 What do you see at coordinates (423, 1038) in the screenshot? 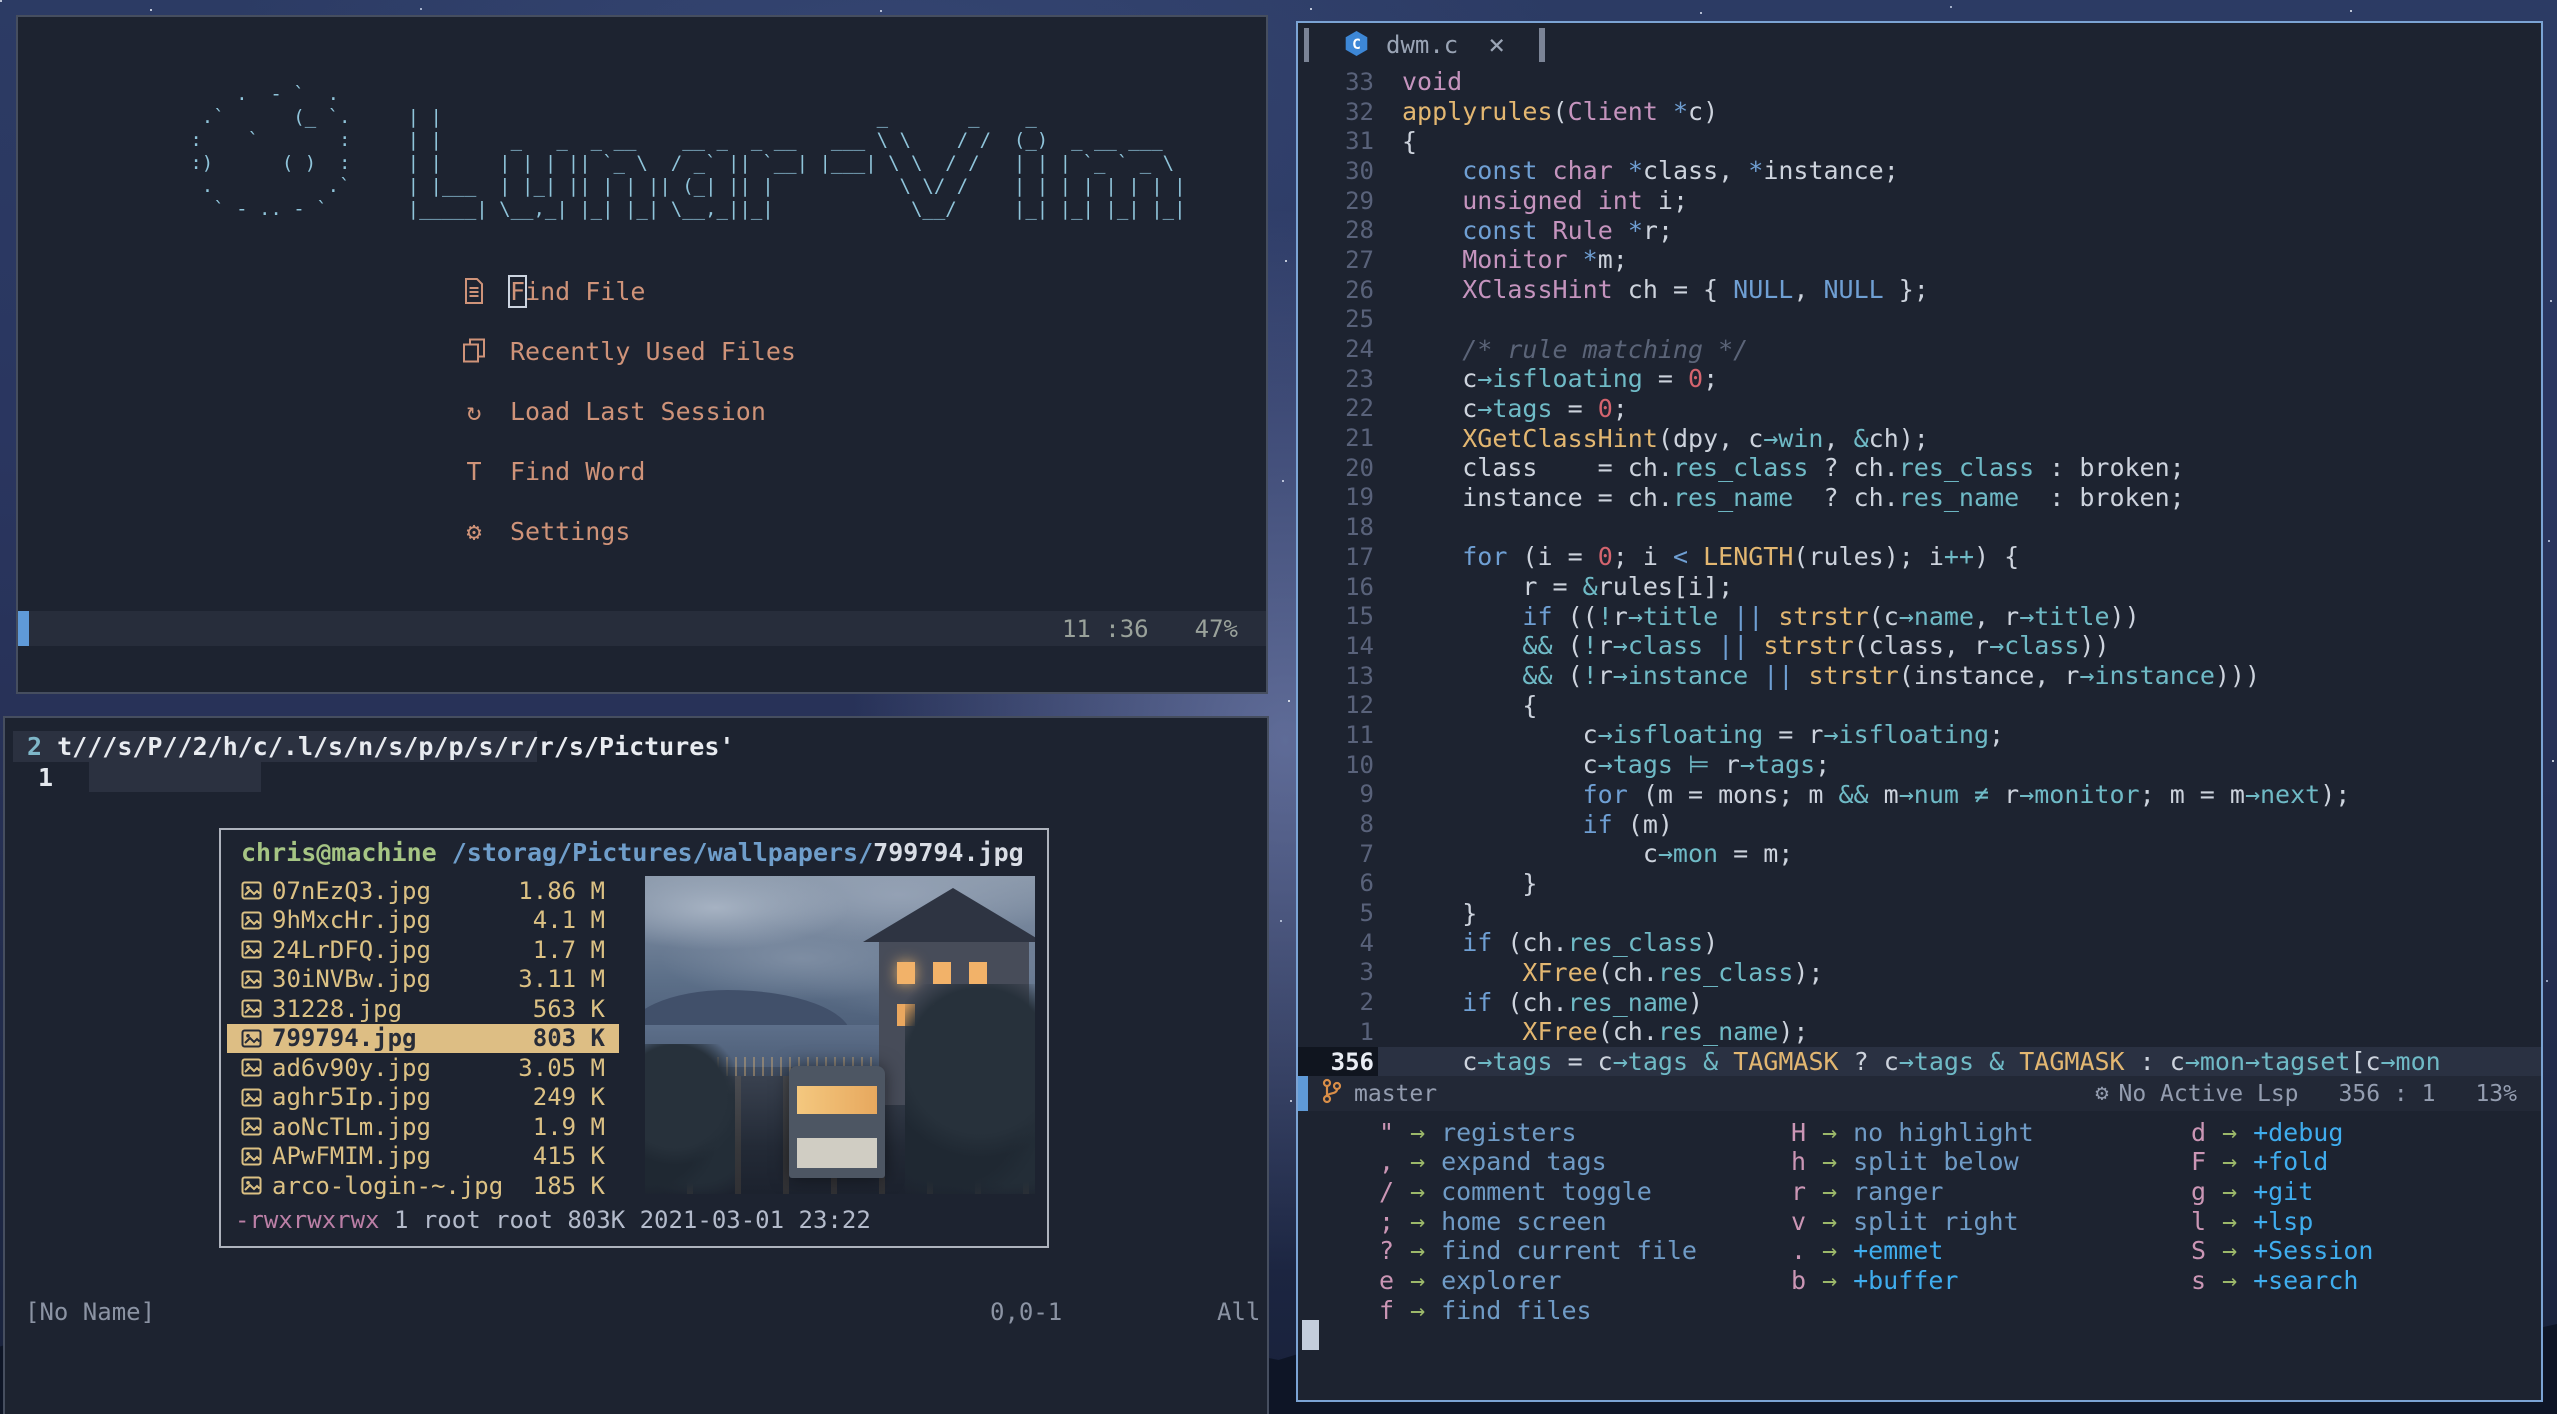
I see `file-row-799794.jpg: 799794.jpg 803 K` at bounding box center [423, 1038].